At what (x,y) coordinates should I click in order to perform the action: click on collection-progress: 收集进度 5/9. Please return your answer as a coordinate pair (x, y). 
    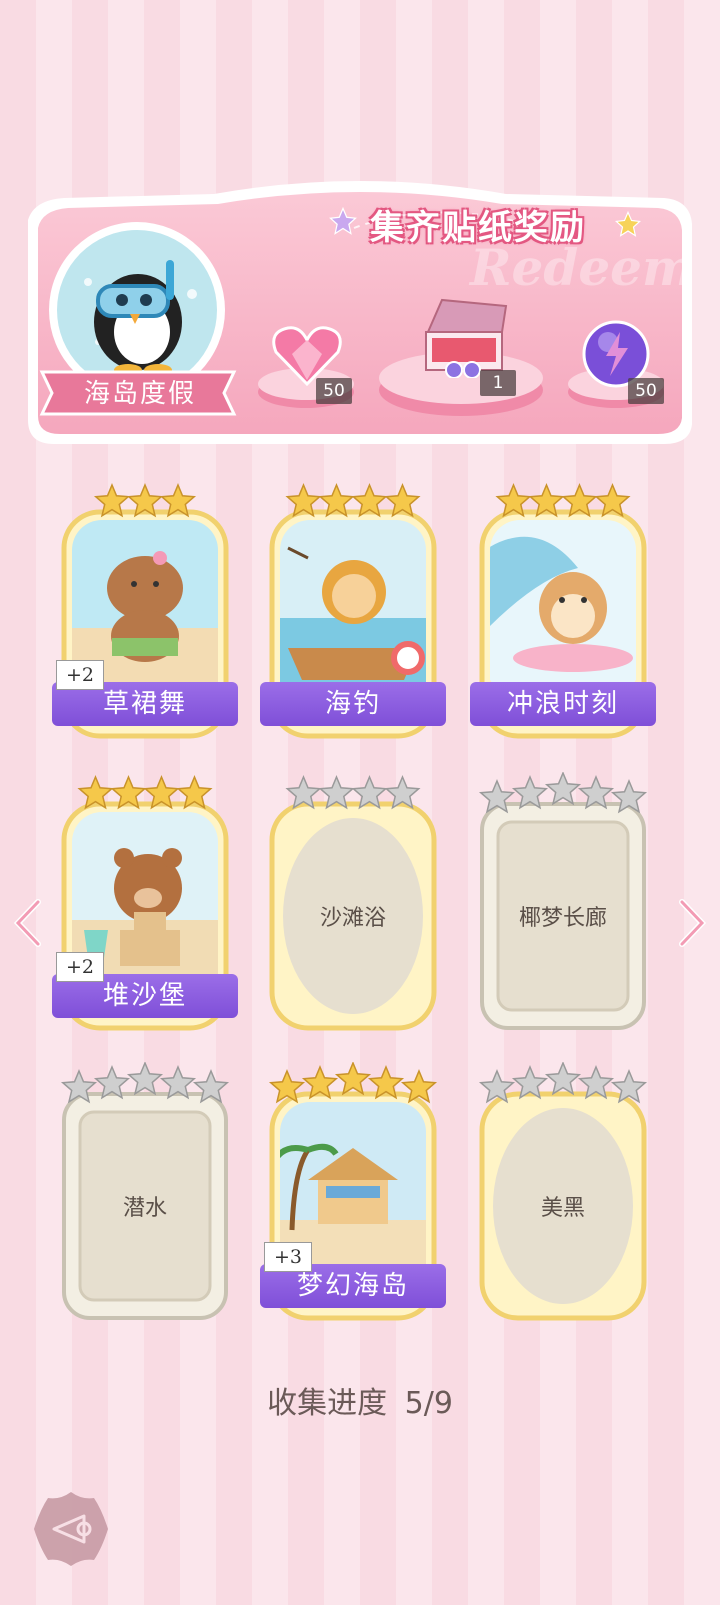
    Looking at the image, I should click on (360, 1400).